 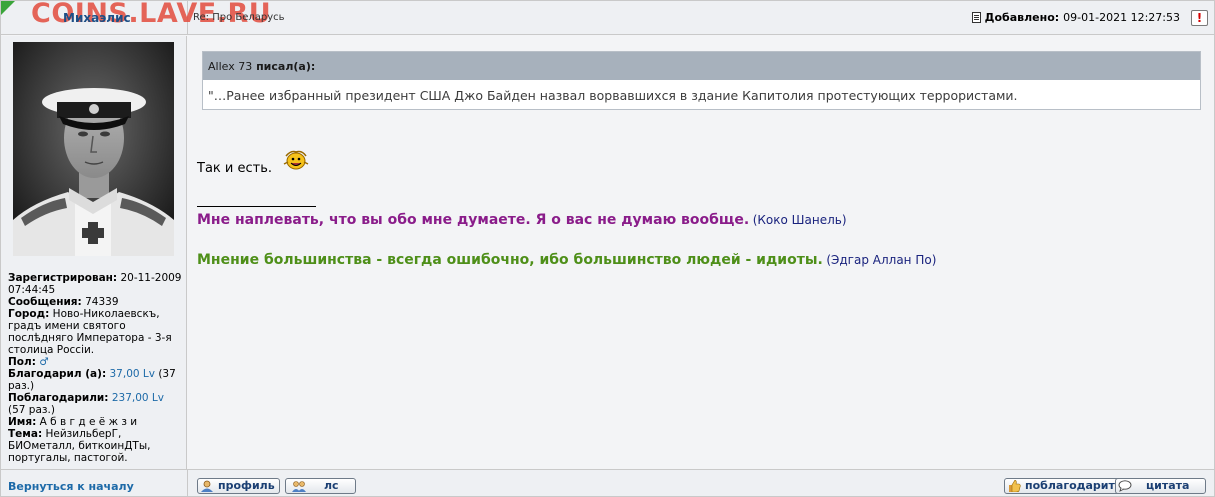 I want to click on quote-button: цитата, so click(x=1160, y=486).